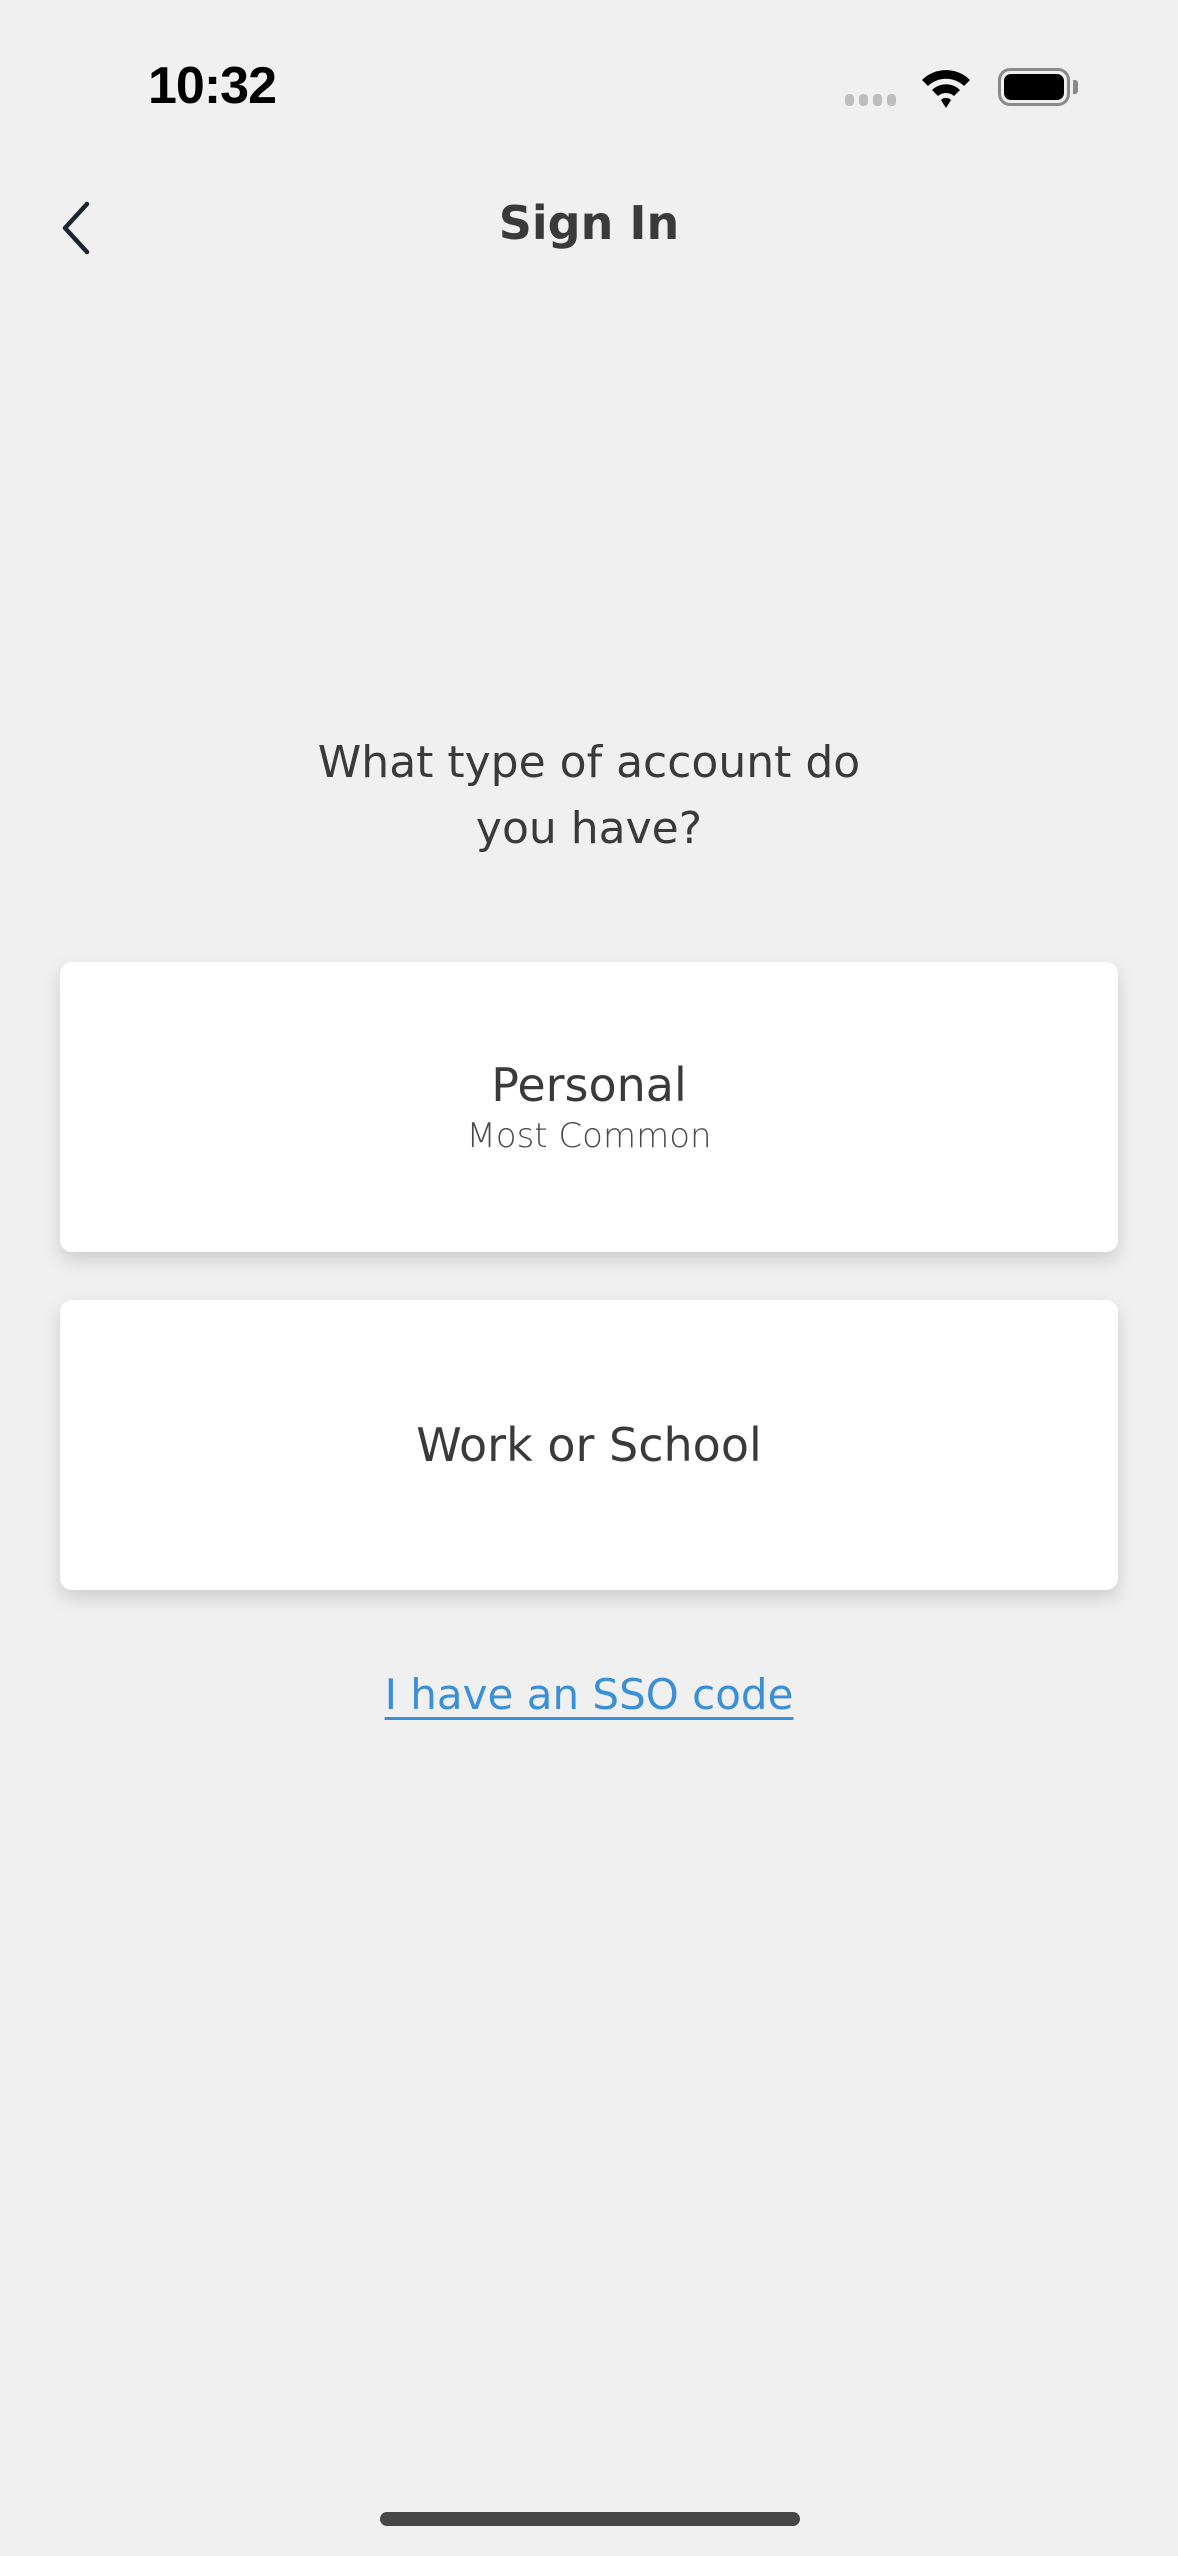 Image resolution: width=1178 pixels, height=2556 pixels. What do you see at coordinates (870, 100) in the screenshot?
I see `cellular-signal-icon` at bounding box center [870, 100].